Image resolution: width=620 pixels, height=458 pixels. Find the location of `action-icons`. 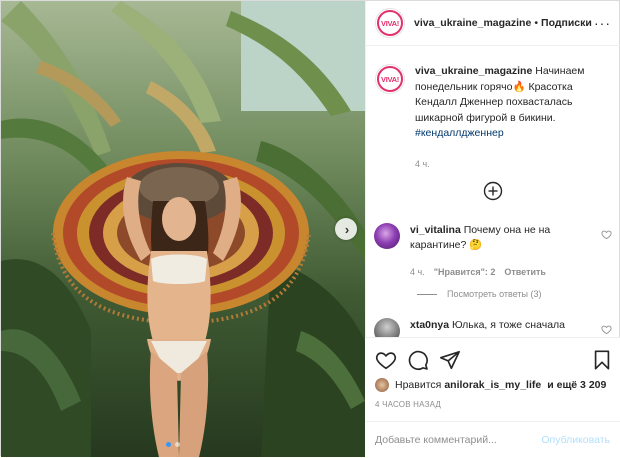

action-icons is located at coordinates (494, 360).